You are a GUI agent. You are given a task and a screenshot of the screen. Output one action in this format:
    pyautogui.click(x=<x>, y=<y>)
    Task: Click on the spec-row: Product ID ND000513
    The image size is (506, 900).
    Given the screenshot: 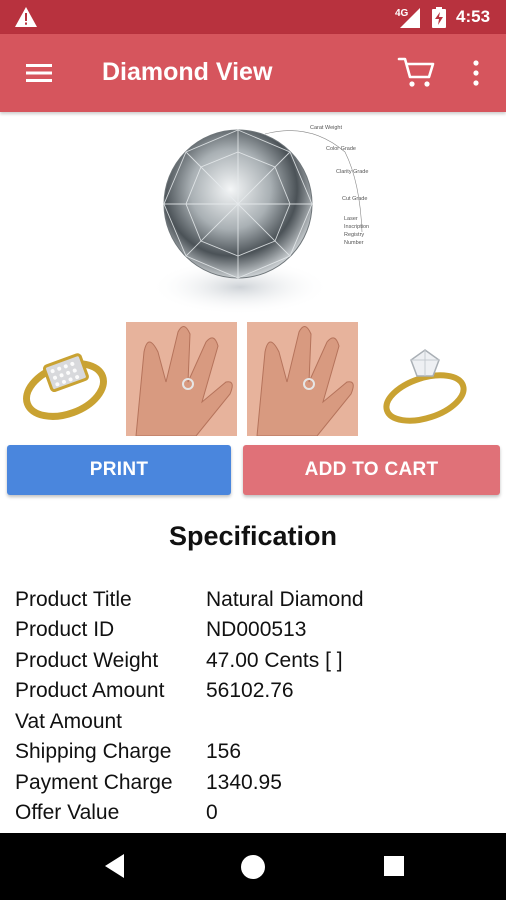 What is the action you would take?
    pyautogui.click(x=255, y=633)
    